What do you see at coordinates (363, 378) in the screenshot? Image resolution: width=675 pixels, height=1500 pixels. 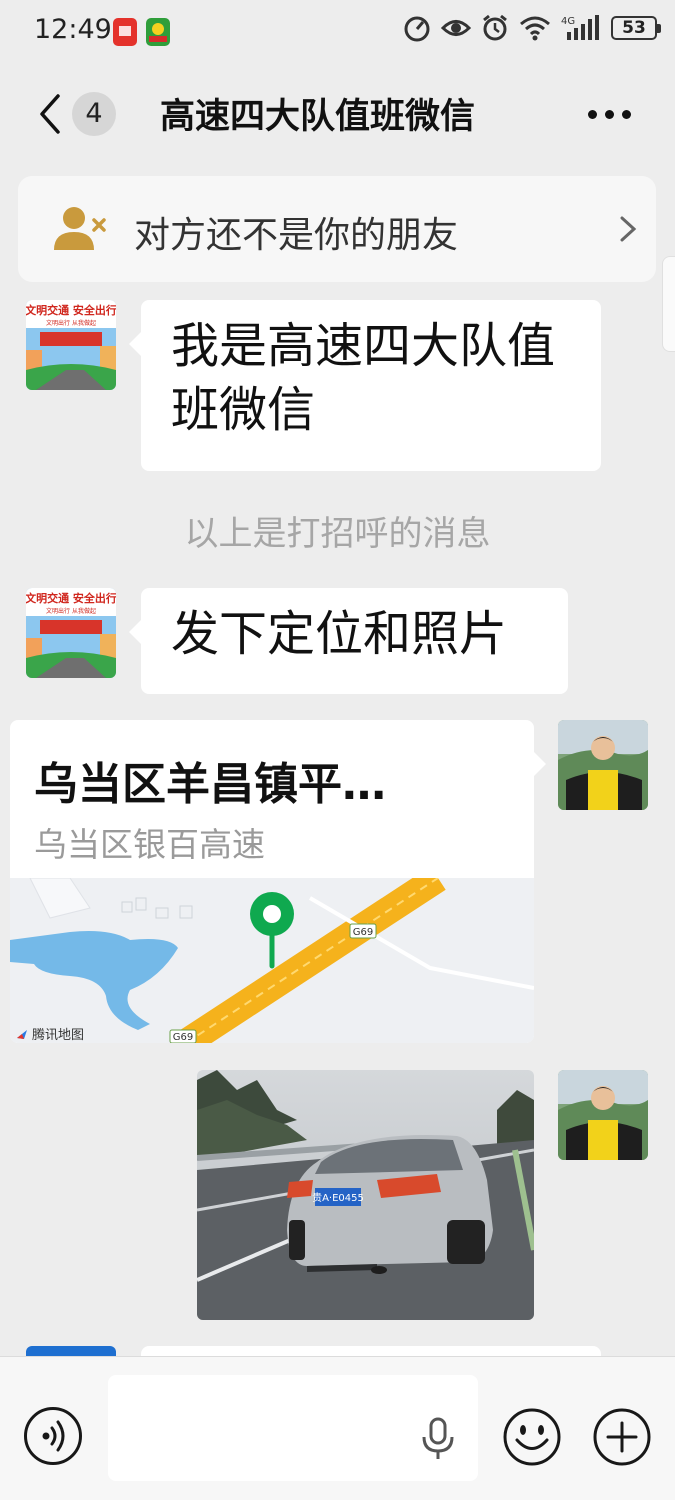 I see `message-text: 我是高速四大队值班微信` at bounding box center [363, 378].